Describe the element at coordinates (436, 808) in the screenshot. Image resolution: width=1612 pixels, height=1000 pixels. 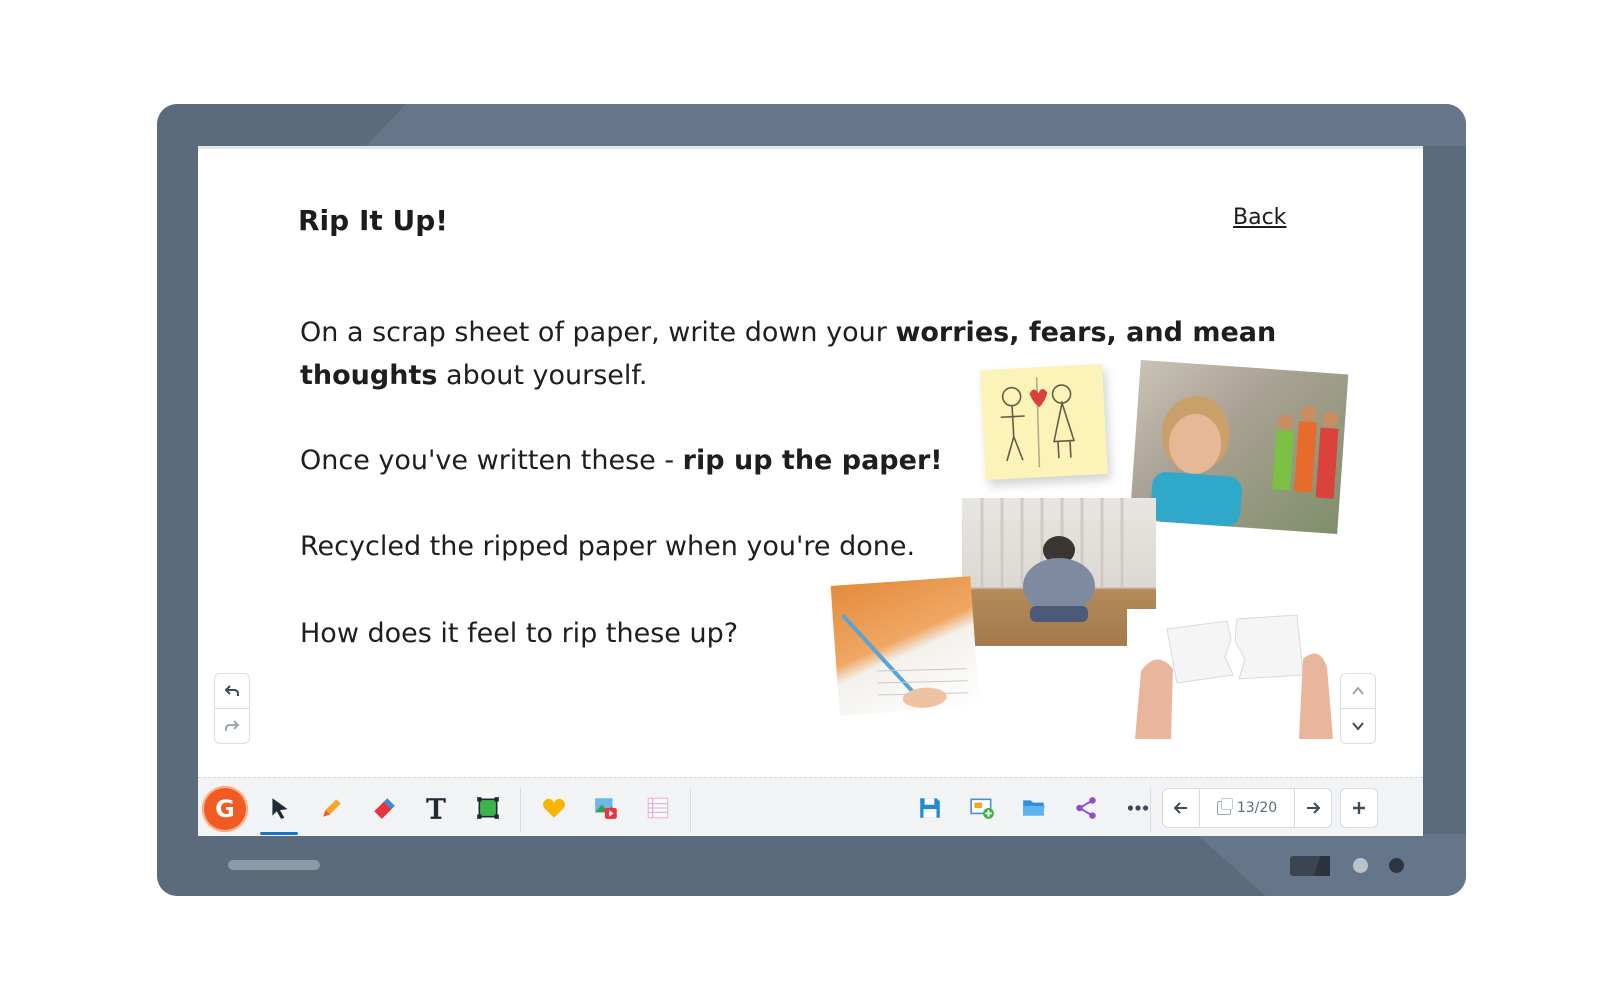
I see `text-icon` at that location.